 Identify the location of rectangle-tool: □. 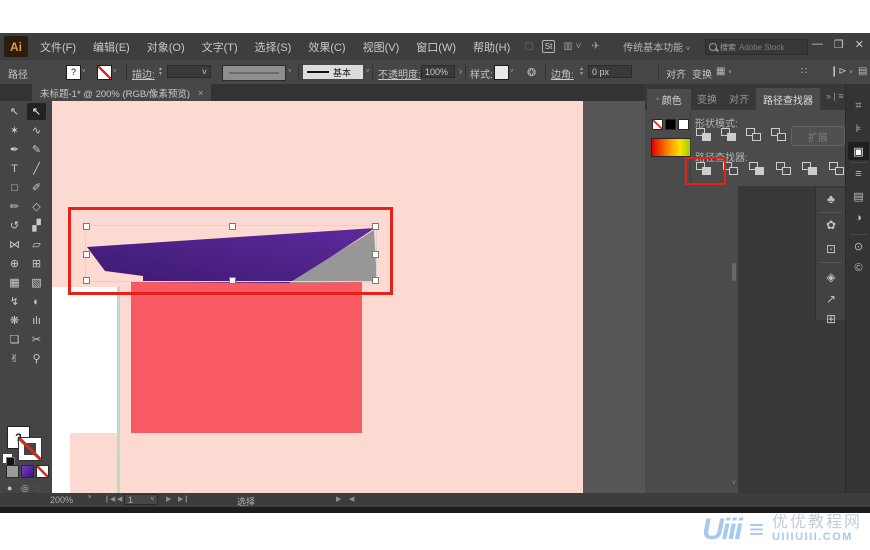
(14, 187).